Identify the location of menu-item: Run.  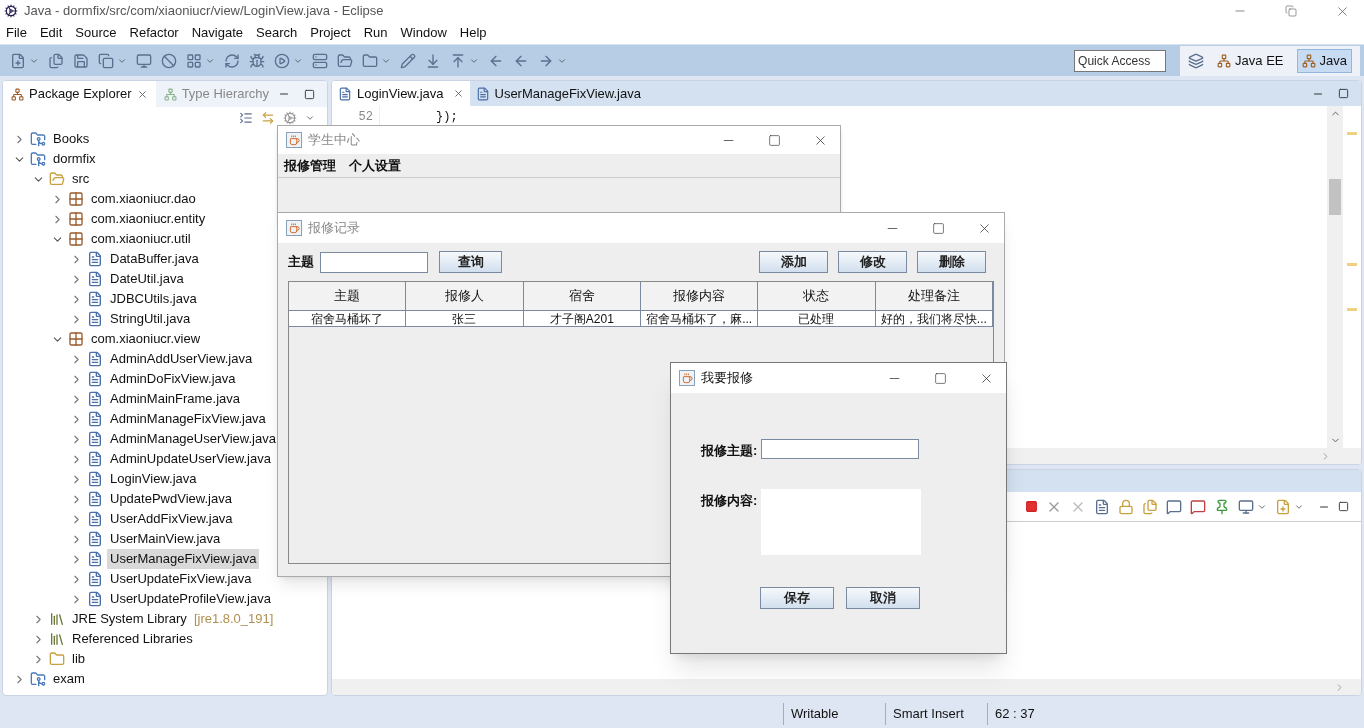
(375, 33).